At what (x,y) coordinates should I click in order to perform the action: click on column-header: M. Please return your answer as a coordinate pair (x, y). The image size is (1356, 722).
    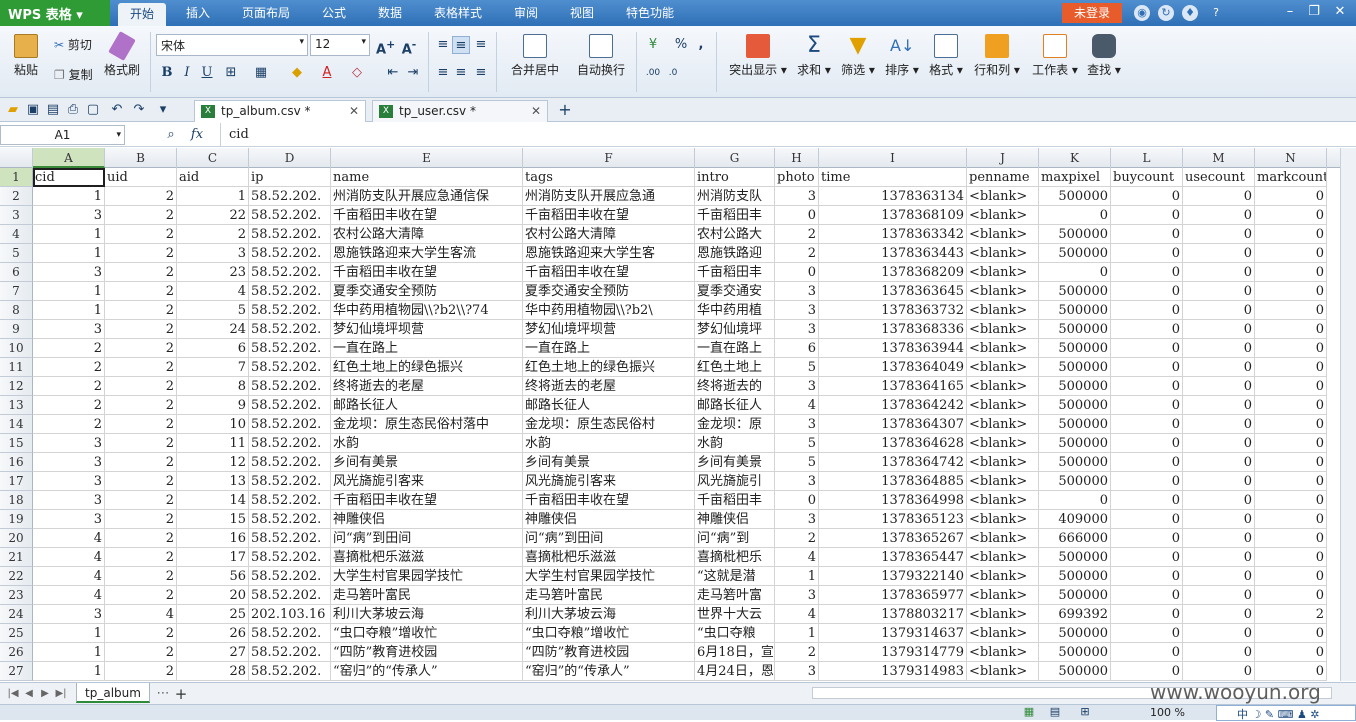
    Looking at the image, I should click on (1219, 158).